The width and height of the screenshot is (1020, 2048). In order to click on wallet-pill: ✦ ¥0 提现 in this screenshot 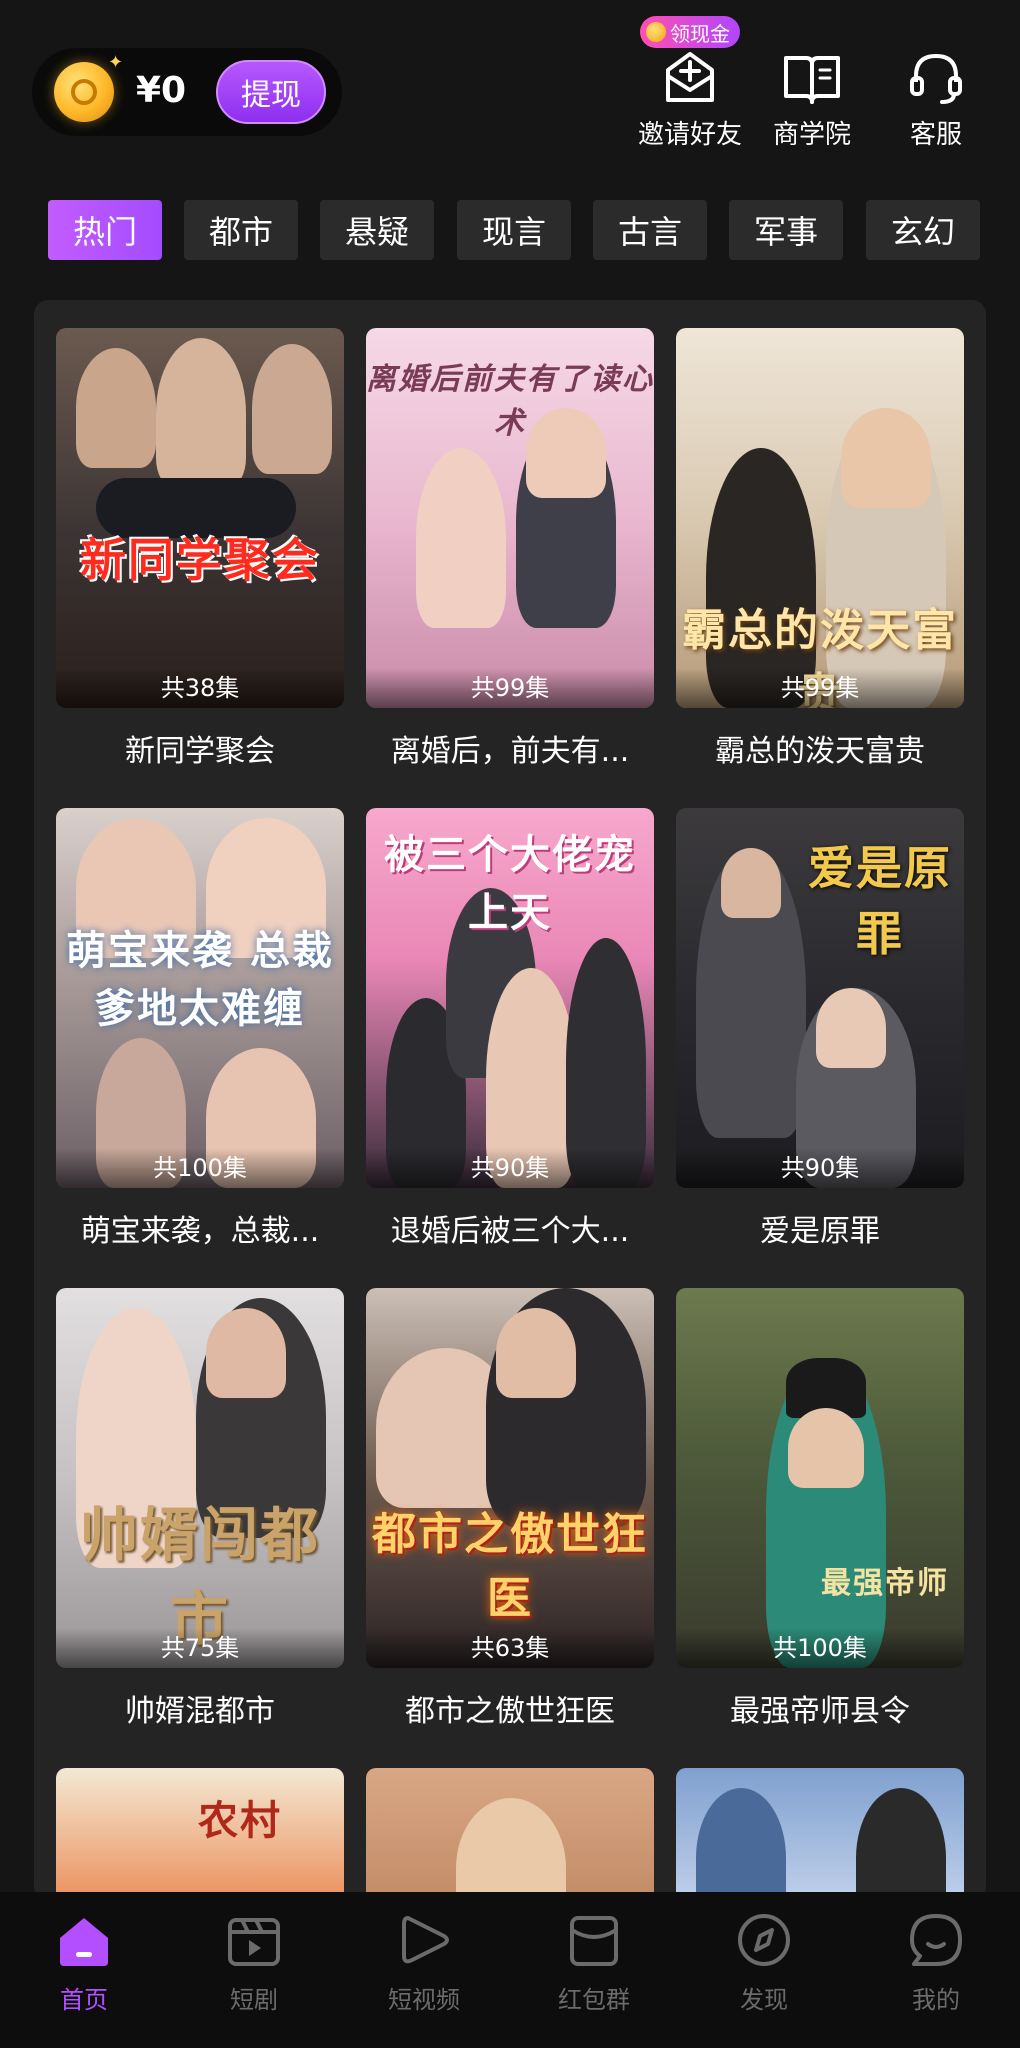, I will do `click(187, 92)`.